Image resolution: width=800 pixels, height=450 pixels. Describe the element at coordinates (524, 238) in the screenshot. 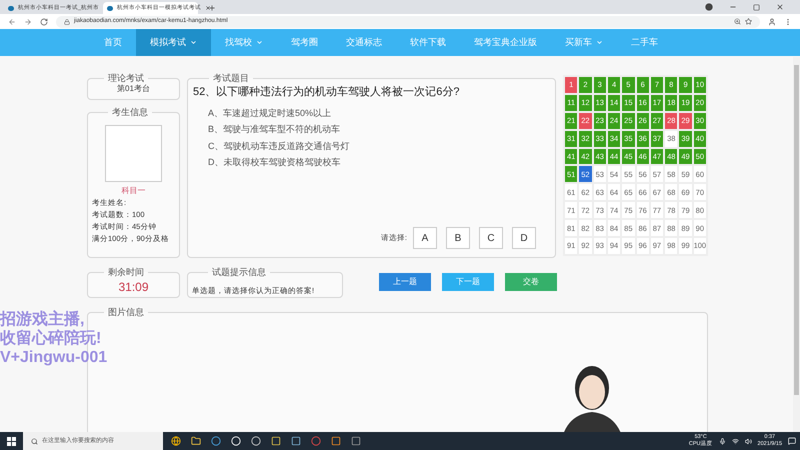

I see `answer-button: D` at that location.